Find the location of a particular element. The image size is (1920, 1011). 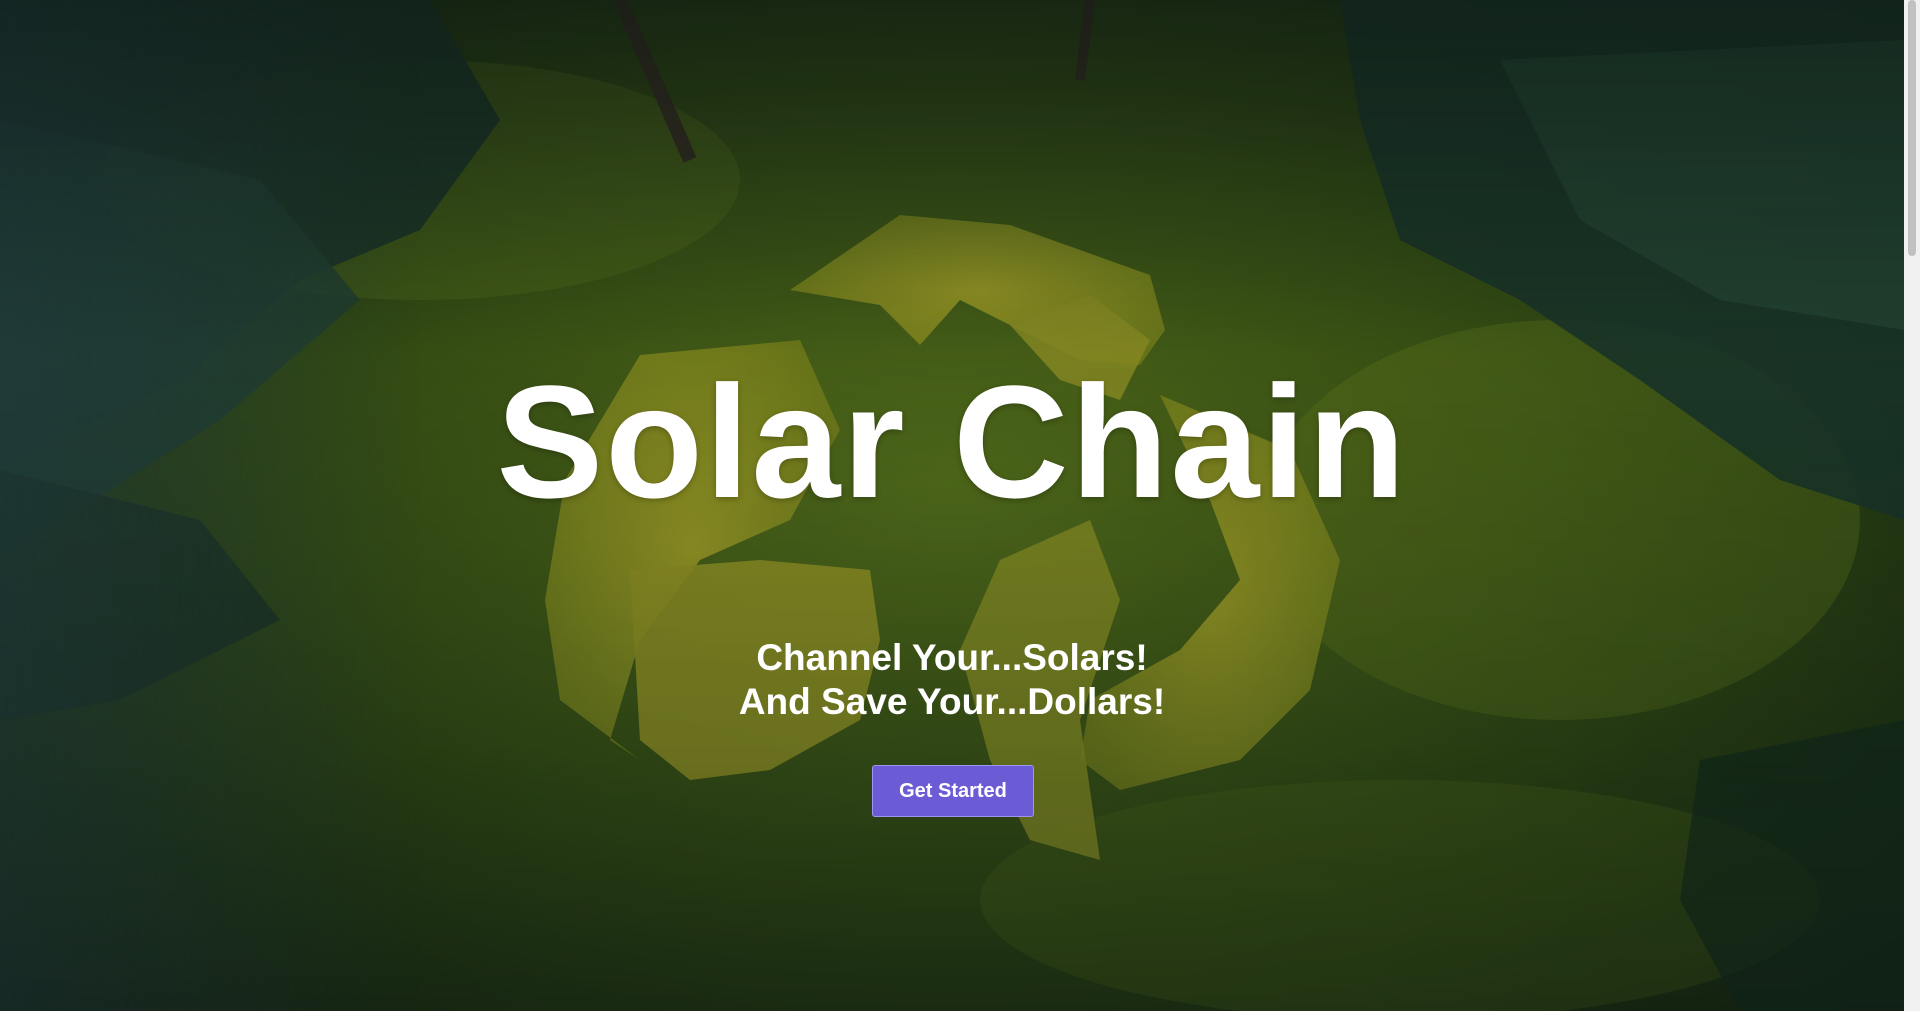

vertical-scrollbar is located at coordinates (1912, 505).